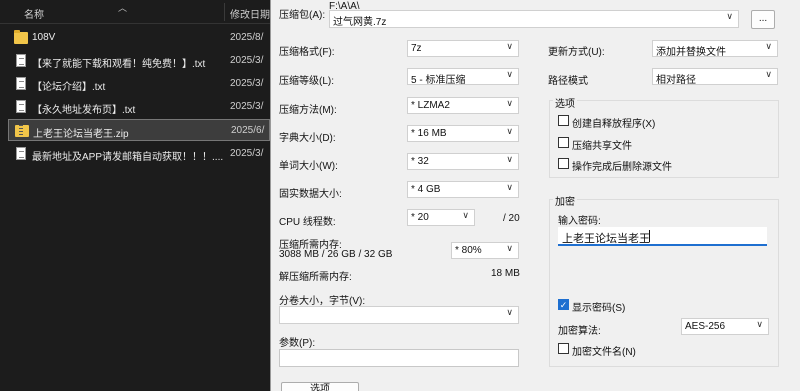 Image resolution: width=800 pixels, height=391 pixels. I want to click on threads-value: * 20, so click(420, 217).